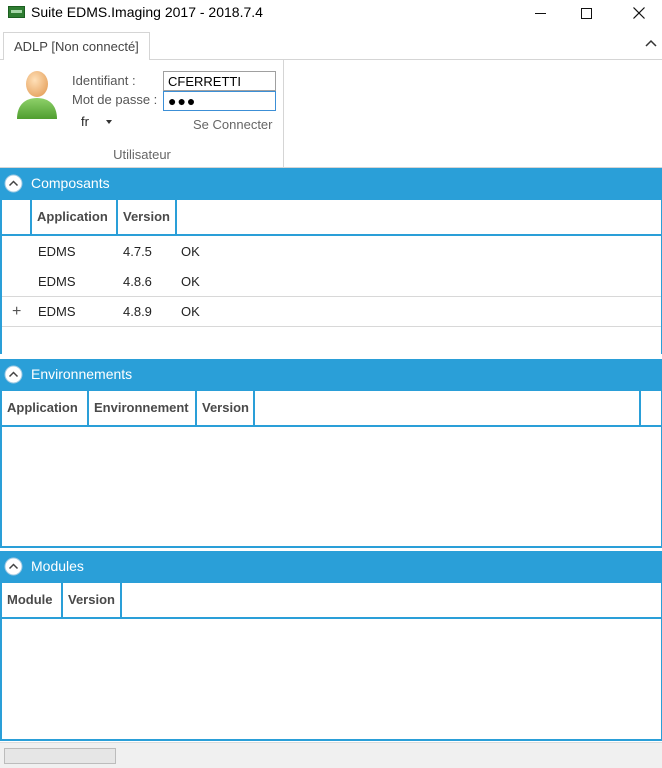 The width and height of the screenshot is (662, 768). I want to click on language-select: fr, so click(85, 121).